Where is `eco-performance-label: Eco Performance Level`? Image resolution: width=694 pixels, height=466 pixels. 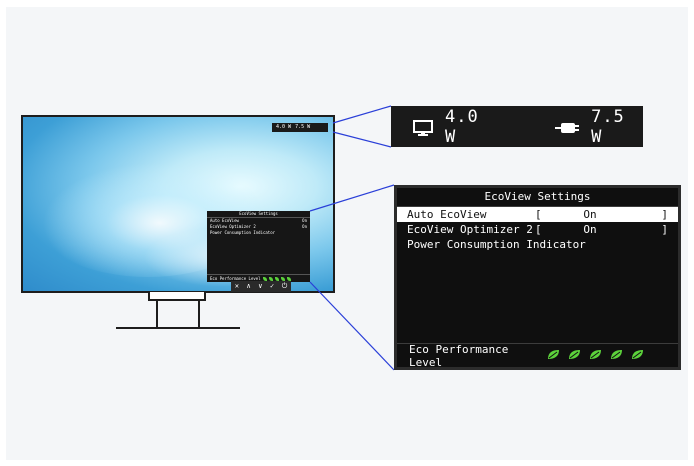 eco-performance-label: Eco Performance Level is located at coordinates (459, 355).